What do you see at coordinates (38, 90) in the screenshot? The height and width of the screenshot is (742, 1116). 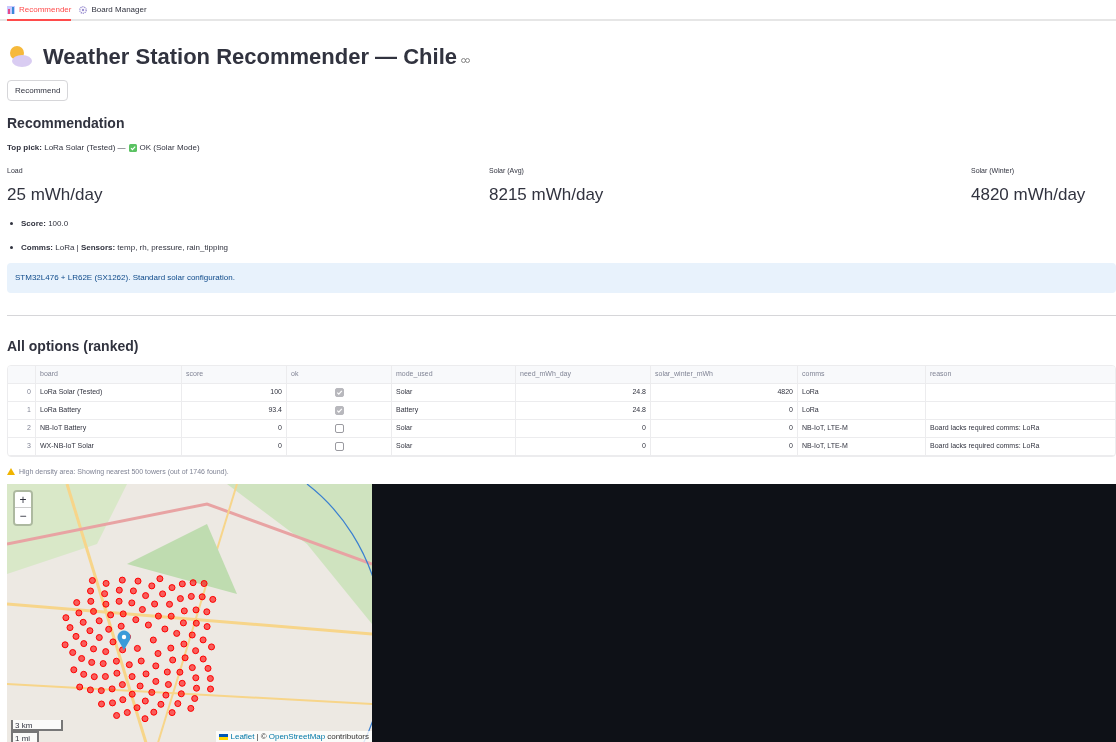 I see `recommend-button: Recommend` at bounding box center [38, 90].